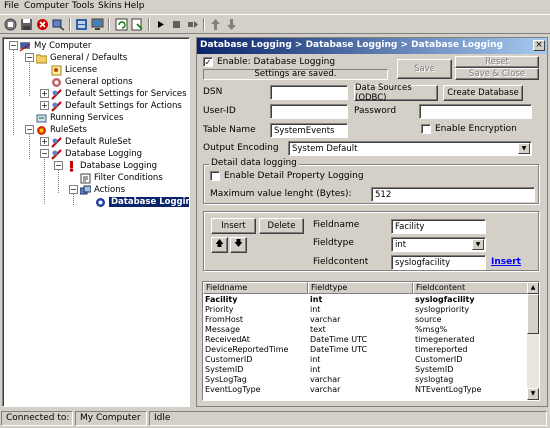  Describe the element at coordinates (366, 370) in the screenshot. I see `table-row: SystemID int SystemID` at that location.